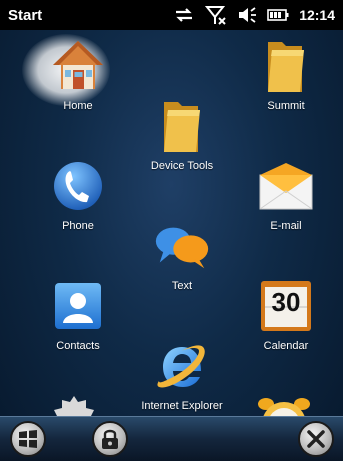 Image resolution: width=343 pixels, height=461 pixels. What do you see at coordinates (286, 226) in the screenshot?
I see `tile-email-label: E-mail` at bounding box center [286, 226].